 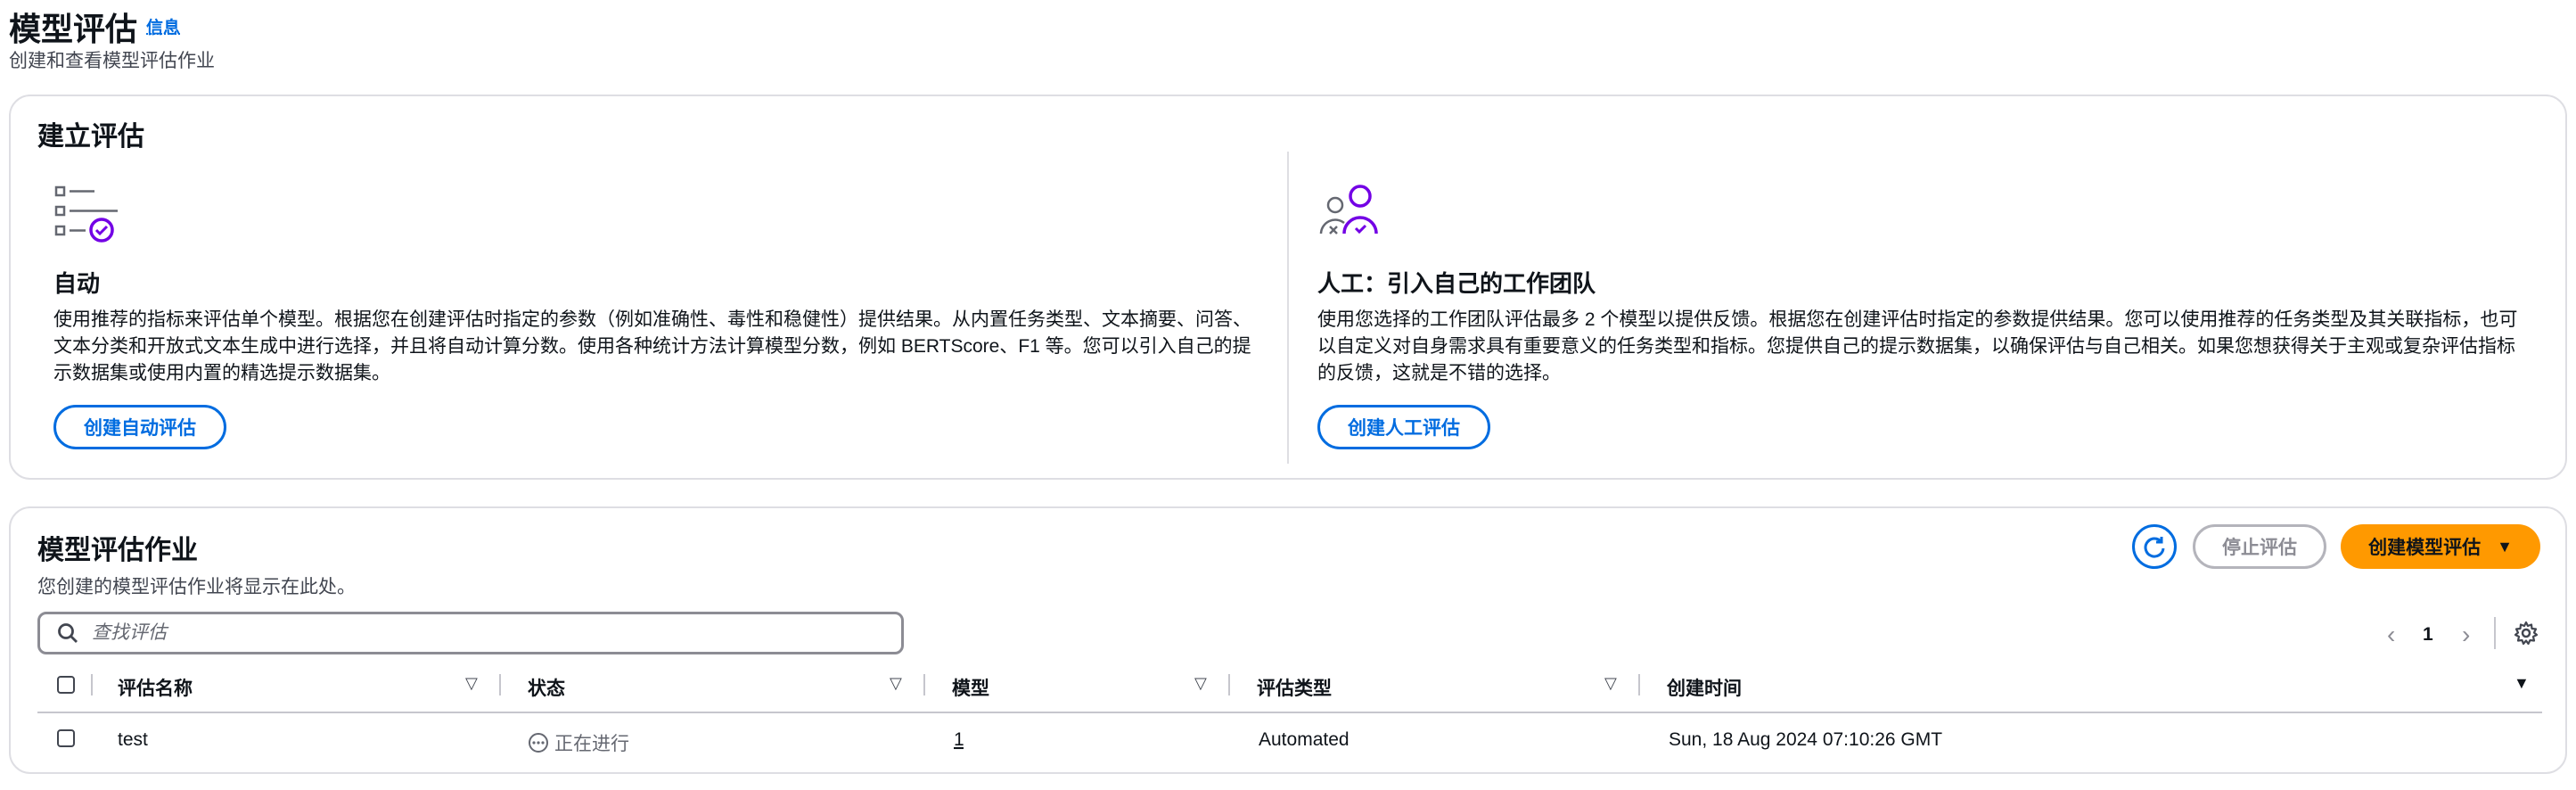 I want to click on info-link: 信息, so click(x=163, y=26).